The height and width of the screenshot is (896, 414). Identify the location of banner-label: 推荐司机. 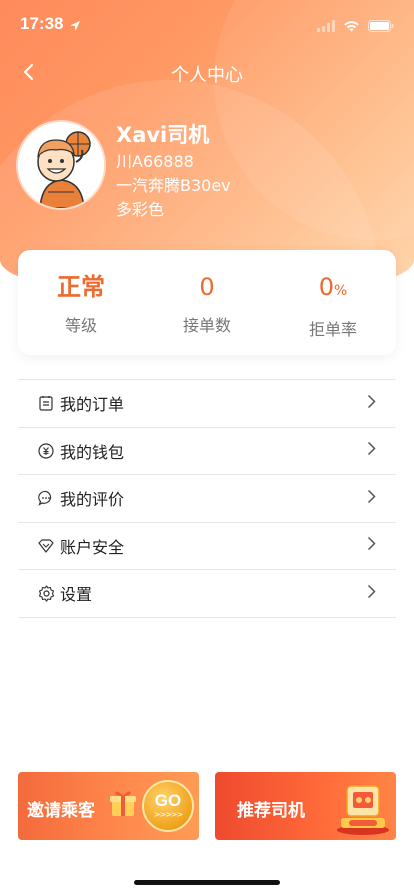
(271, 811).